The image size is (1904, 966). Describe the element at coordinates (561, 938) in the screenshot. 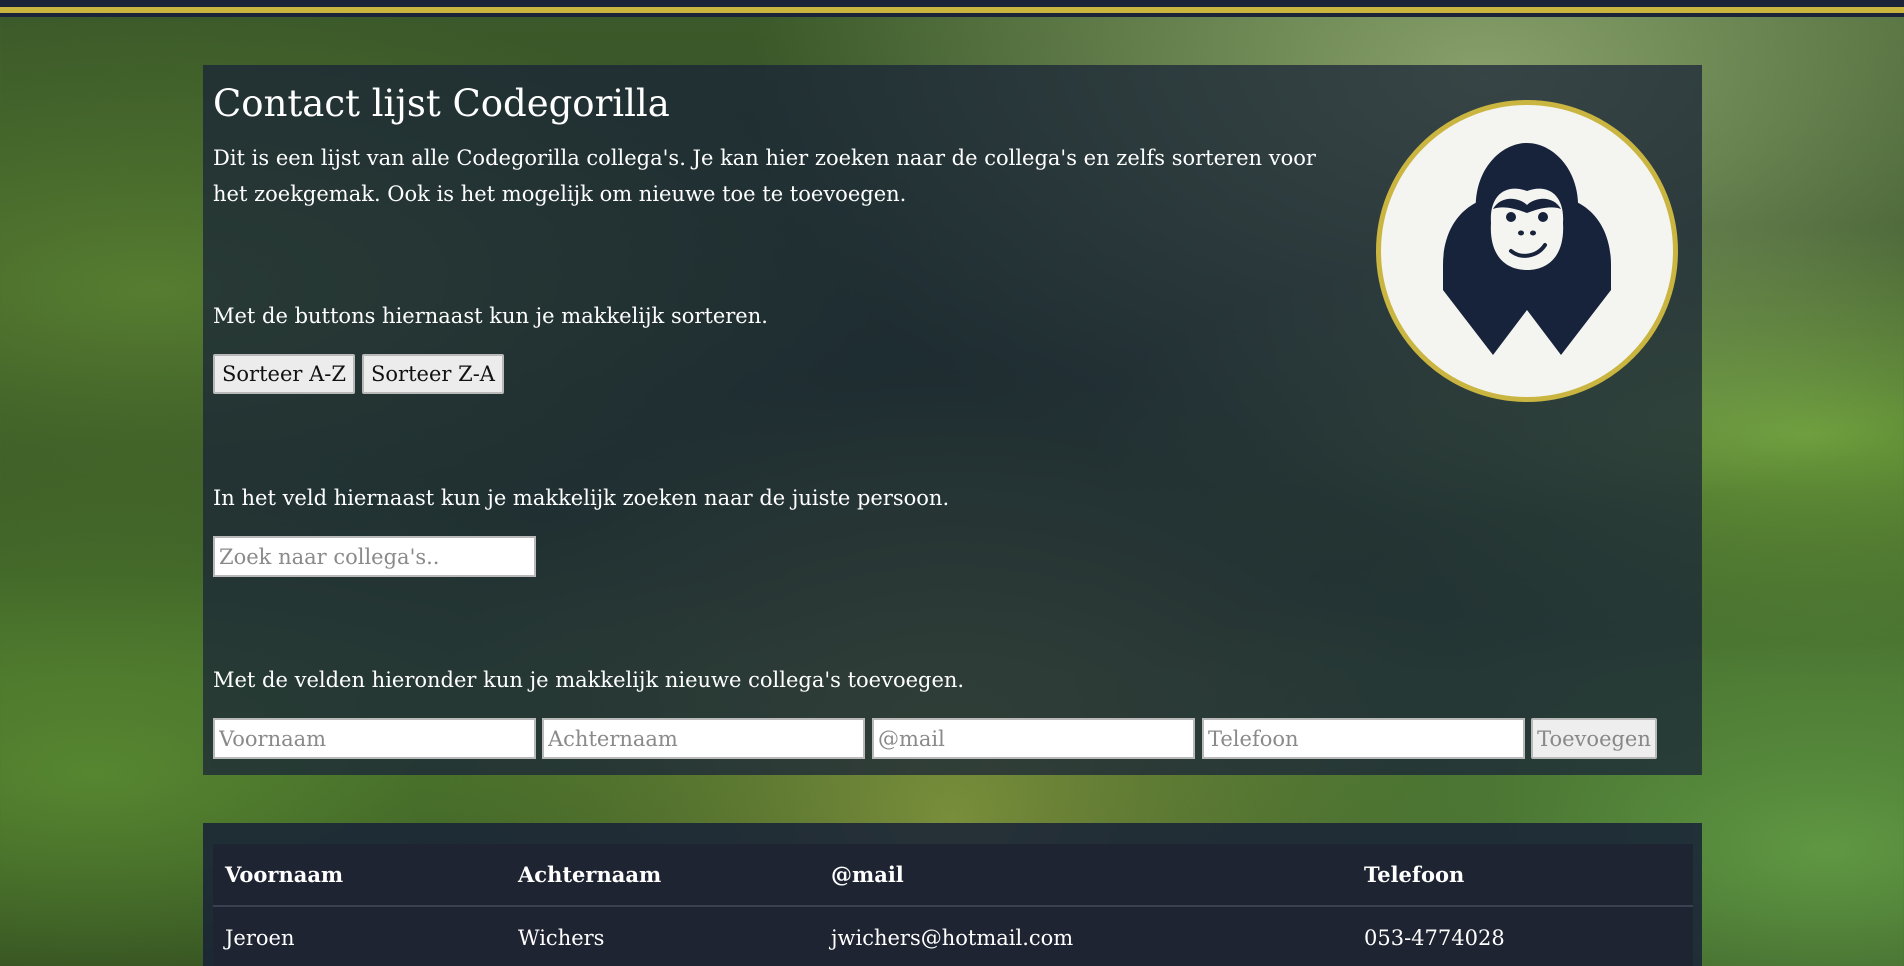

I see `cell-last-name: Wichers` at that location.